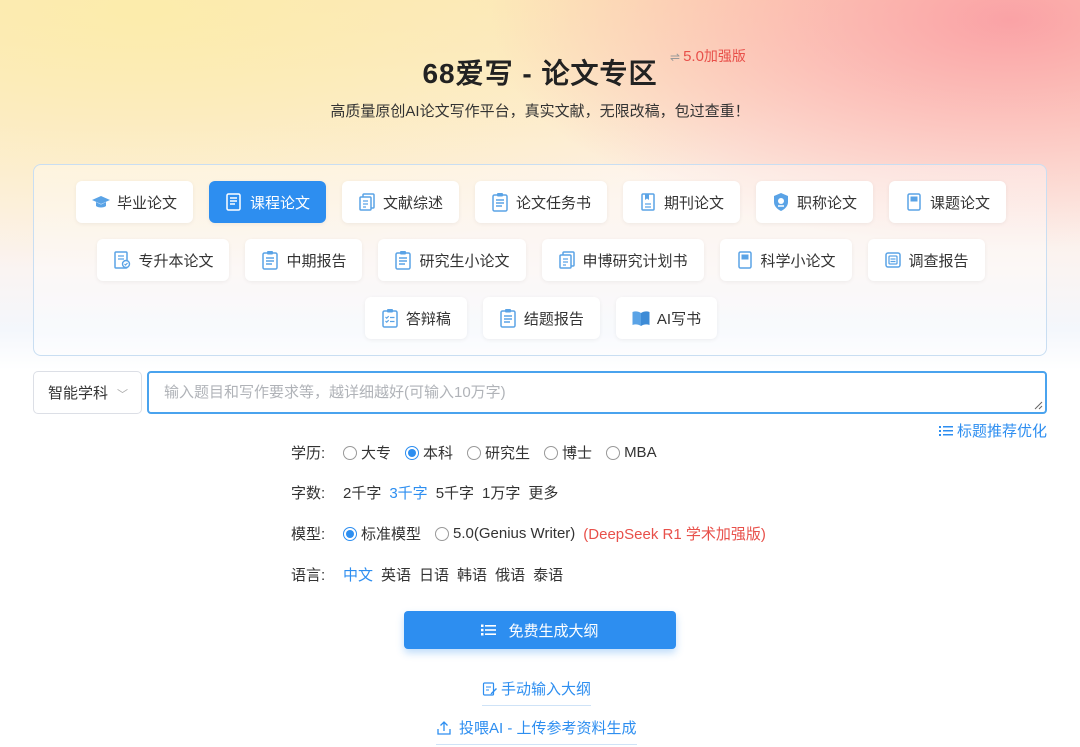 Image resolution: width=1080 pixels, height=747 pixels. What do you see at coordinates (501, 492) in the screenshot?
I see `word-count-option-10k: 1万字` at bounding box center [501, 492].